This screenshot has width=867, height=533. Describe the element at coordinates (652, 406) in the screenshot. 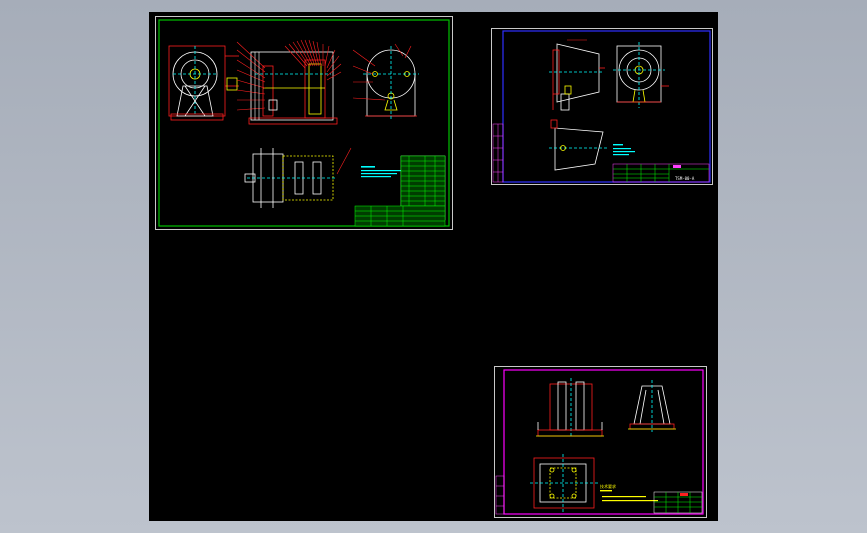

I see `bracket-side-view` at that location.